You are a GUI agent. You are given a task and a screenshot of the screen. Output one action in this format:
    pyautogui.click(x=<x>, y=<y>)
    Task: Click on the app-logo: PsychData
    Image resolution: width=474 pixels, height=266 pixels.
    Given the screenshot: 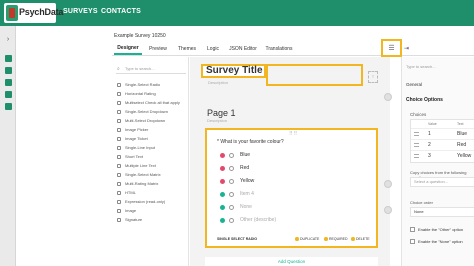 What is the action you would take?
    pyautogui.click(x=33, y=13)
    